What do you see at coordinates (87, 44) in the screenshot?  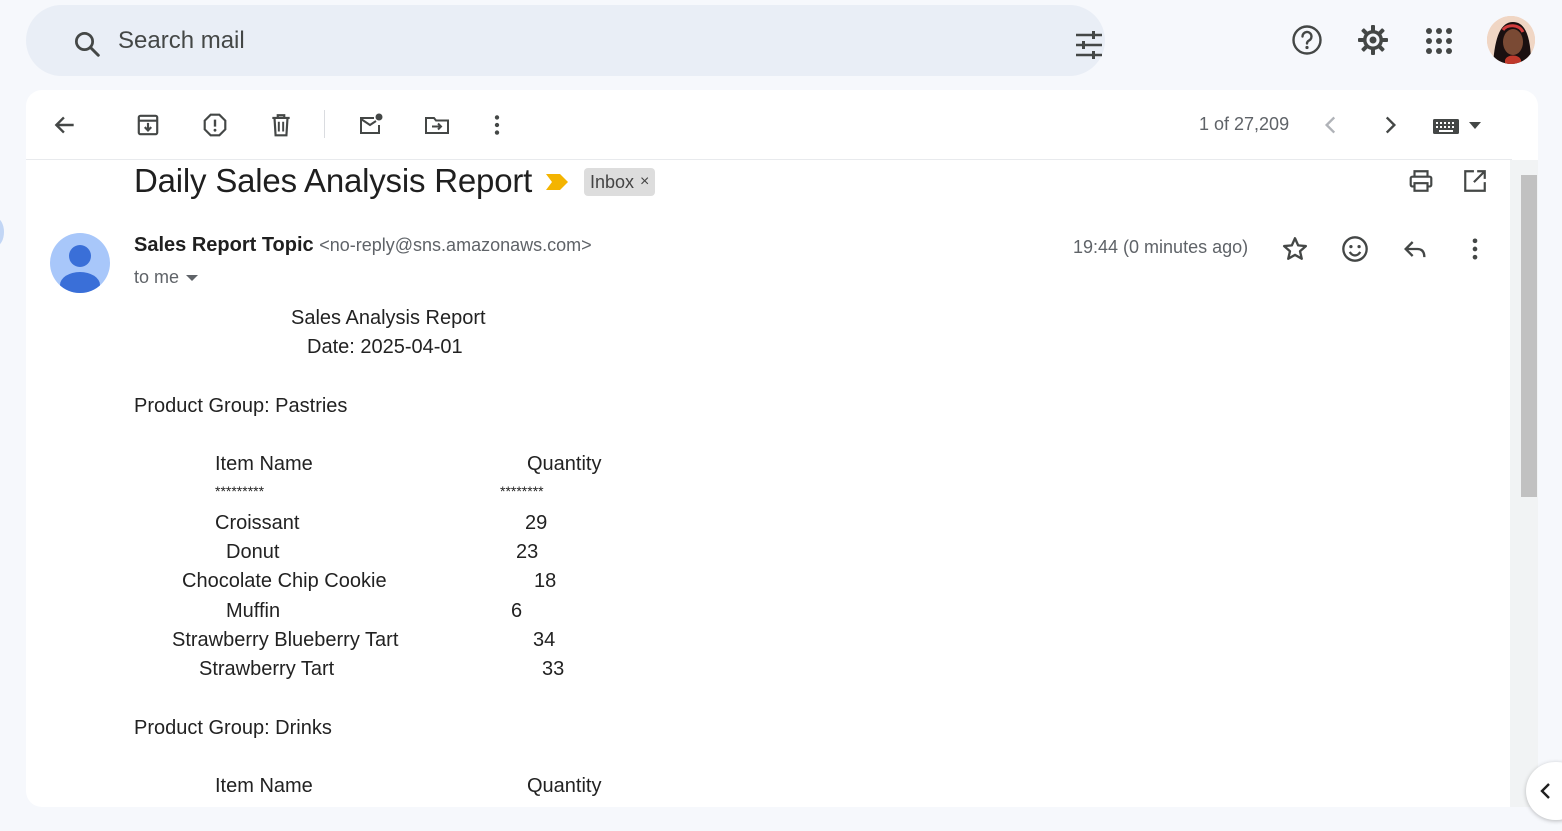 I see `search-icon` at bounding box center [87, 44].